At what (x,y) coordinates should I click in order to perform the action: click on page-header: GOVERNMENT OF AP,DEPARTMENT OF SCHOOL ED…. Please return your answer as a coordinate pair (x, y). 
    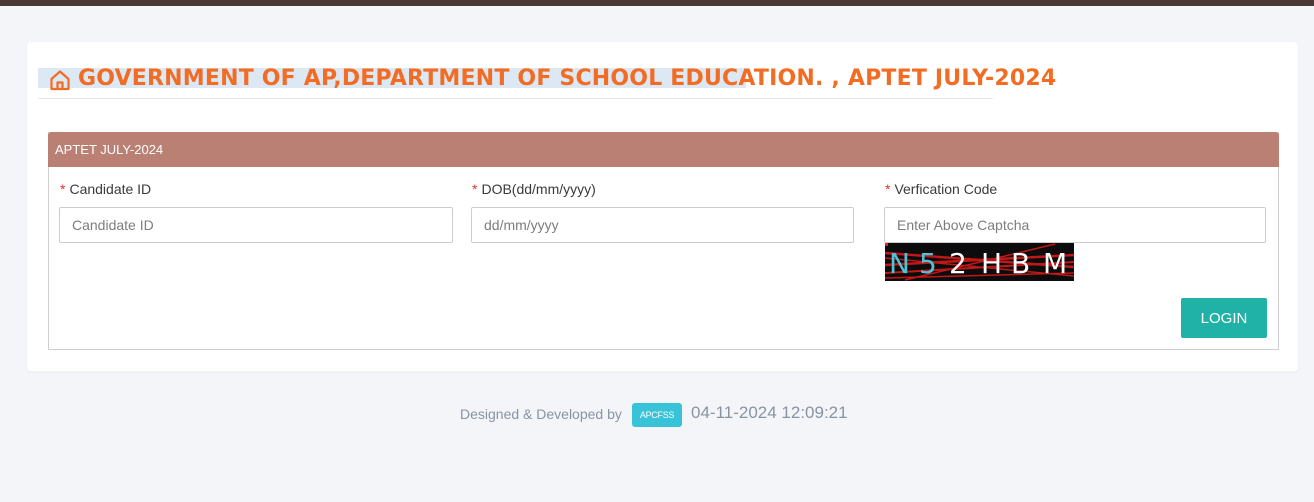
    Looking at the image, I should click on (547, 82).